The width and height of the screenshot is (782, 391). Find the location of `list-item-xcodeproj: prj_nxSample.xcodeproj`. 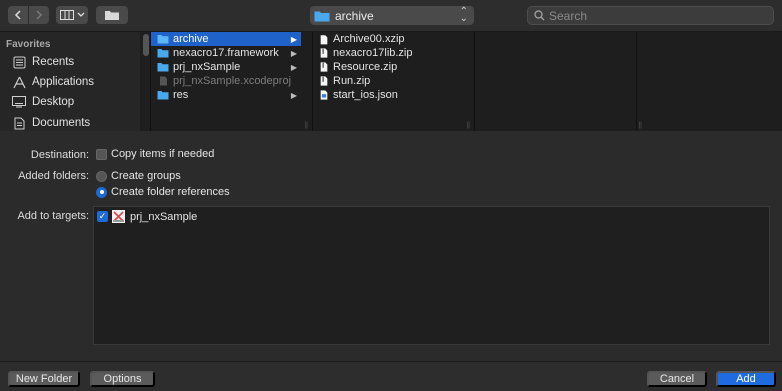

list-item-xcodeproj: prj_nxSample.xcodeproj is located at coordinates (226, 81).